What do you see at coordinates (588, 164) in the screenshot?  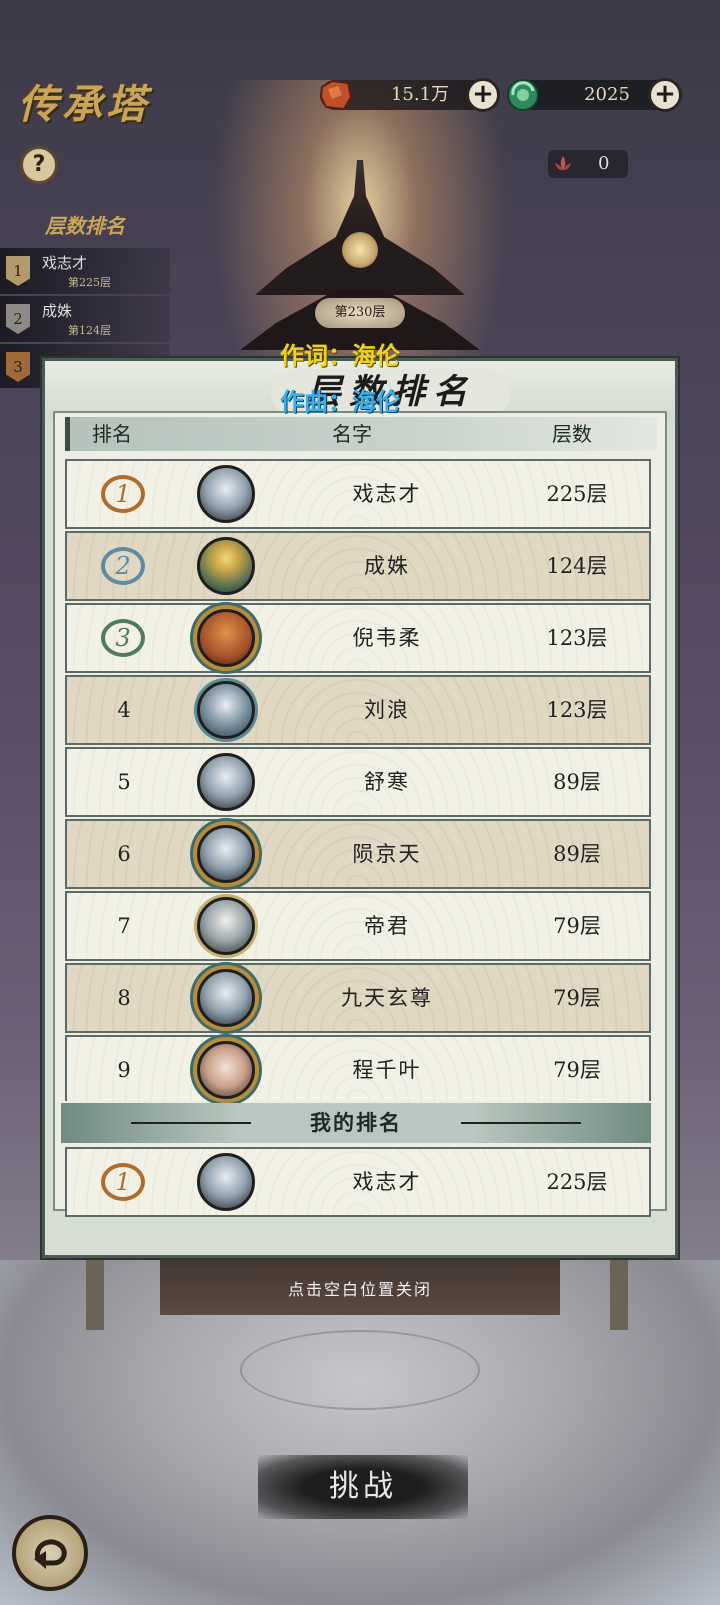 I see `lotus-counter: 0` at bounding box center [588, 164].